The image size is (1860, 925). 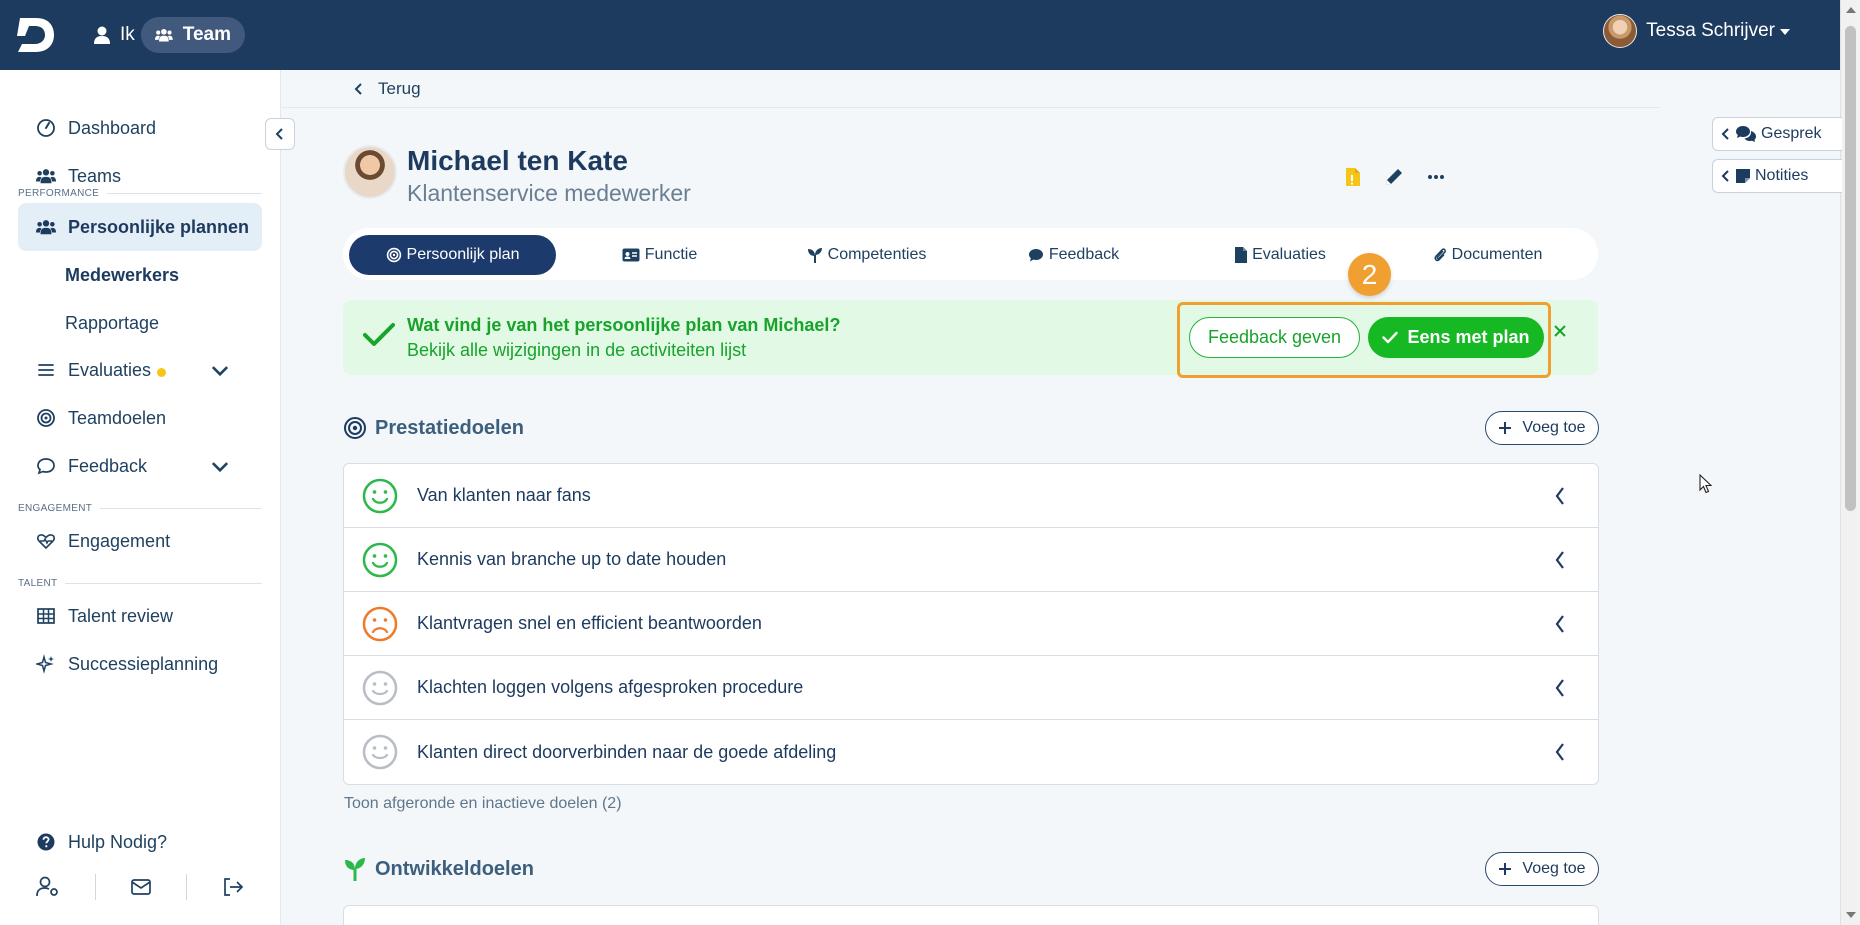 I want to click on close-icon, so click(x=1560, y=331).